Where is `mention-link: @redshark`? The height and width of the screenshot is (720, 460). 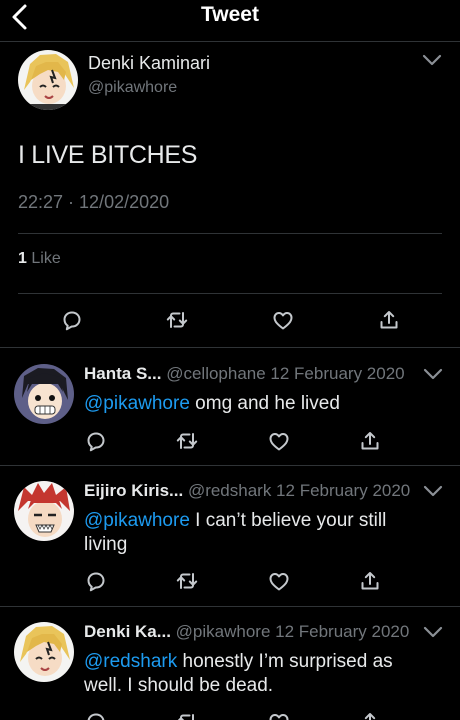 mention-link: @redshark is located at coordinates (130, 661).